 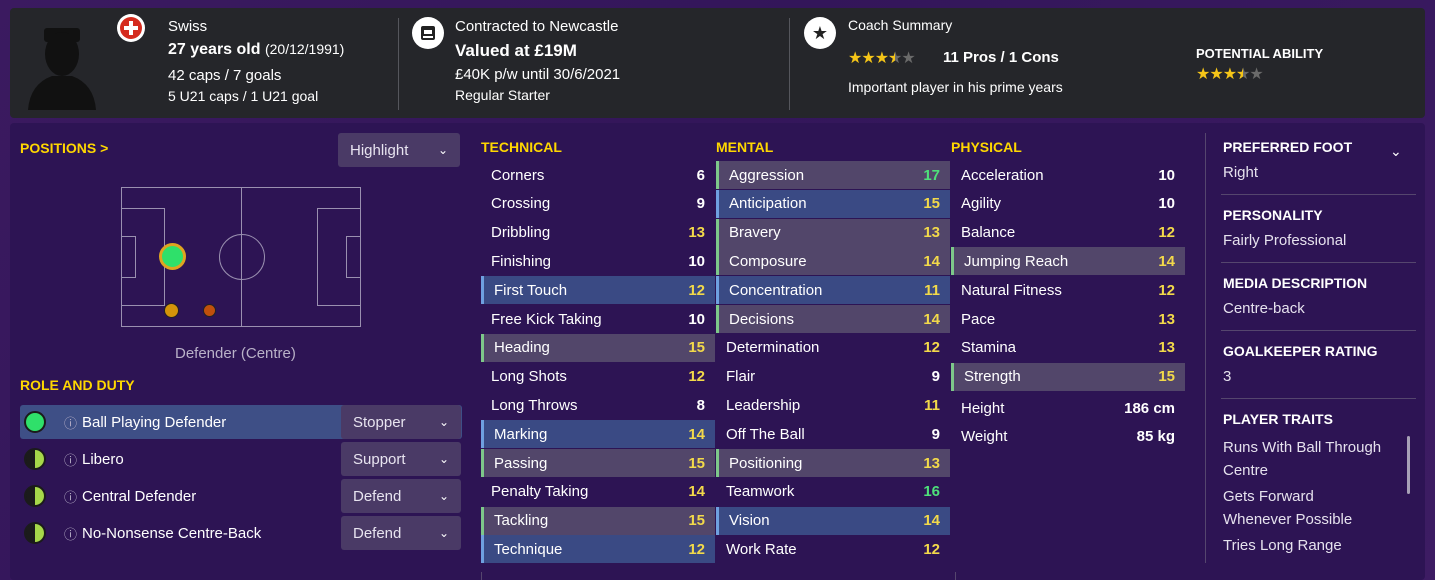 I want to click on positions-link: POSITIONS >, so click(x=64, y=148).